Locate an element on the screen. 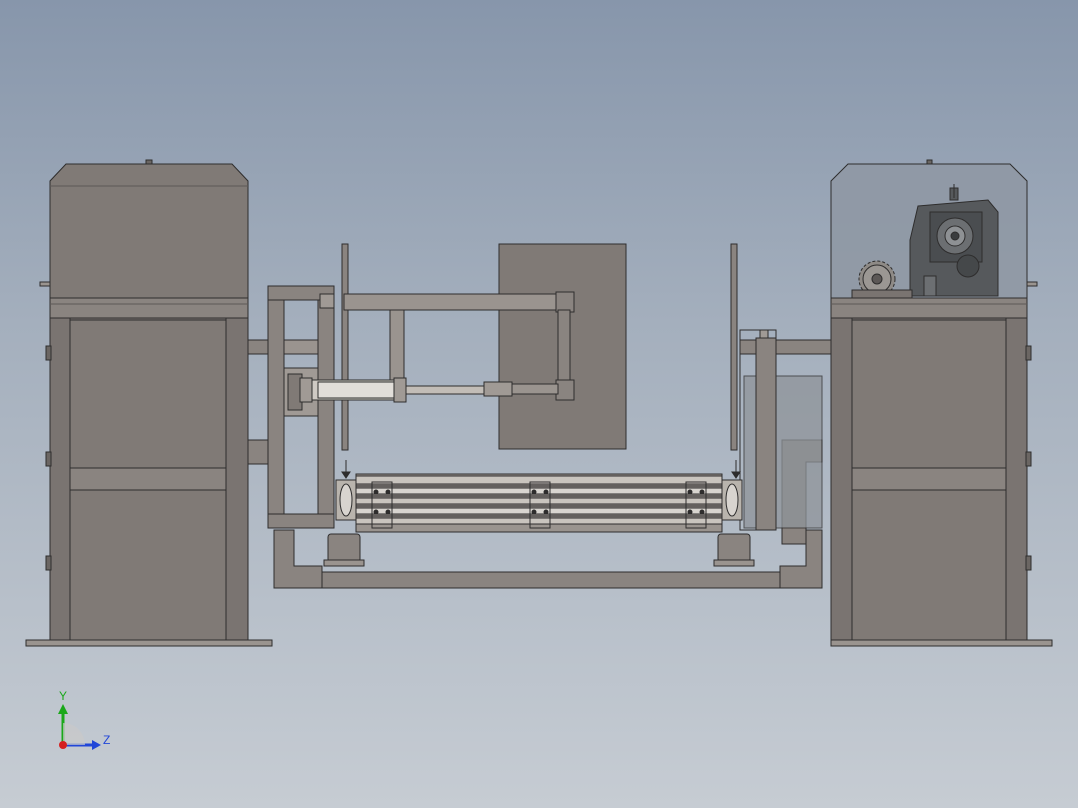 The image size is (1078, 808). right-cabinet is located at coordinates (941, 403).